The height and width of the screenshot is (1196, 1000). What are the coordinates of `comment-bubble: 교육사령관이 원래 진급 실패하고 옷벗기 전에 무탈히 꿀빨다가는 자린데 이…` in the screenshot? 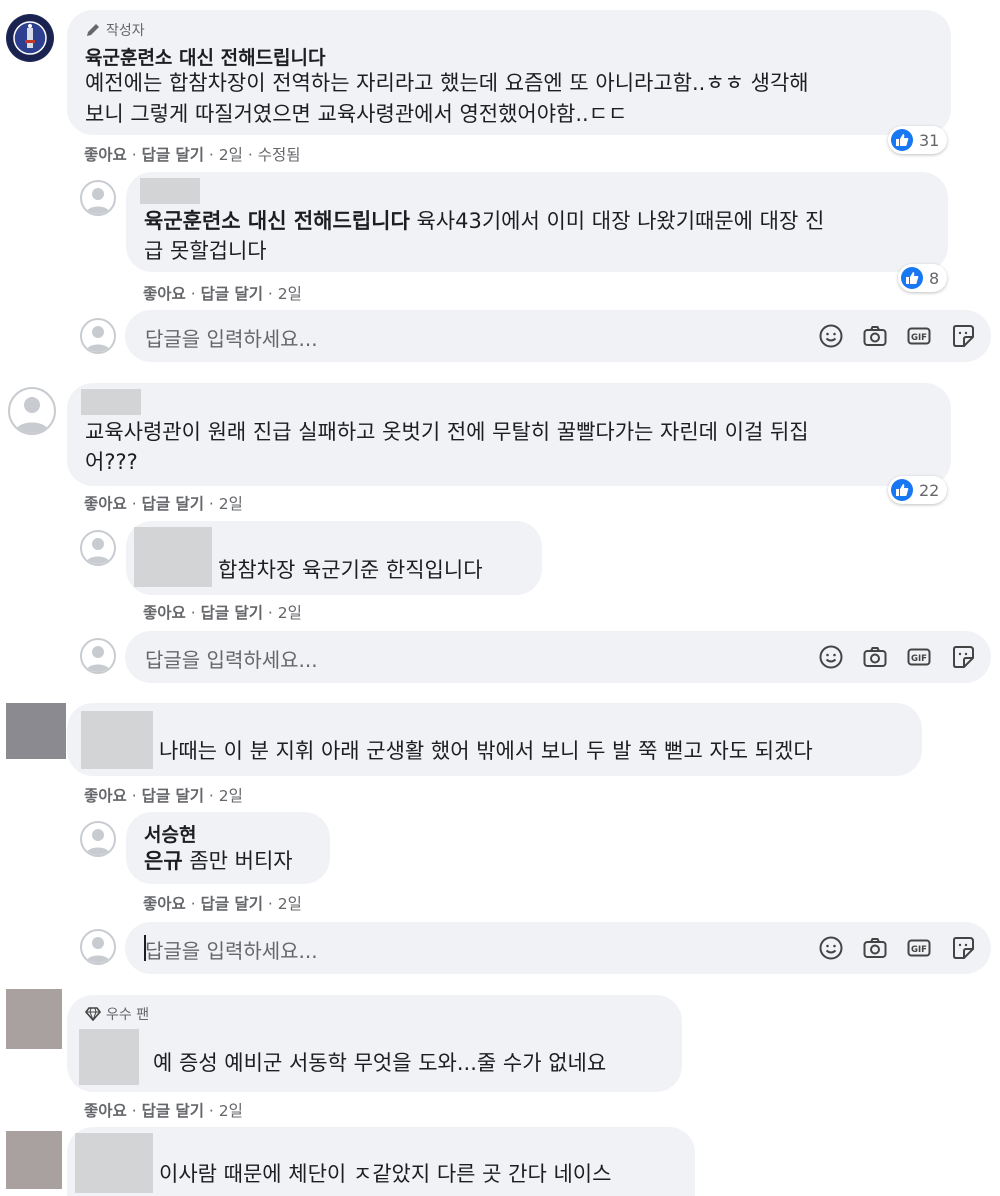 It's located at (509, 434).